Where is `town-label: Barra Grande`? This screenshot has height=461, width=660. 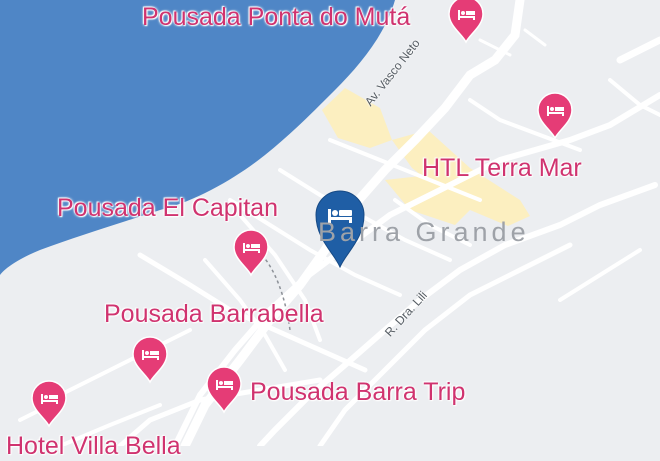
town-label: Barra Grande is located at coordinates (424, 232).